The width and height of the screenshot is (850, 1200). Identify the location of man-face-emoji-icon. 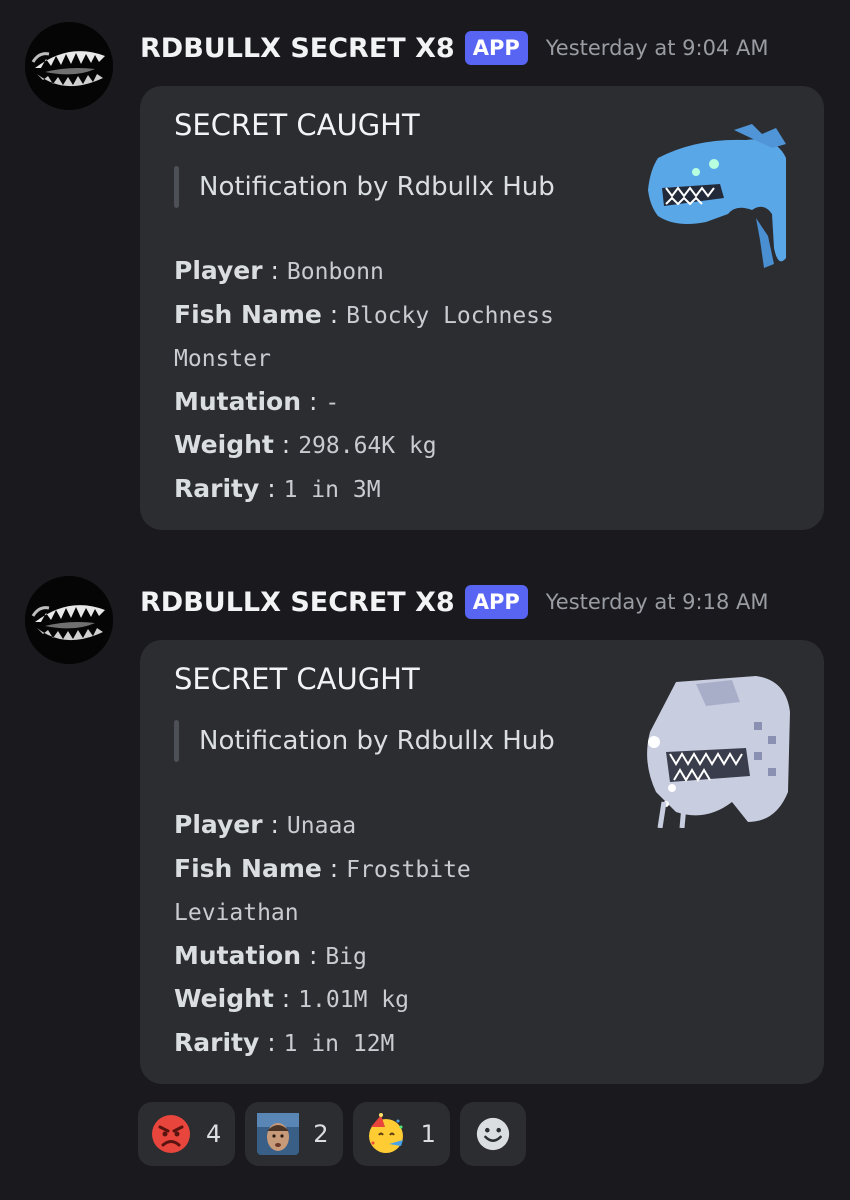
(278, 1134).